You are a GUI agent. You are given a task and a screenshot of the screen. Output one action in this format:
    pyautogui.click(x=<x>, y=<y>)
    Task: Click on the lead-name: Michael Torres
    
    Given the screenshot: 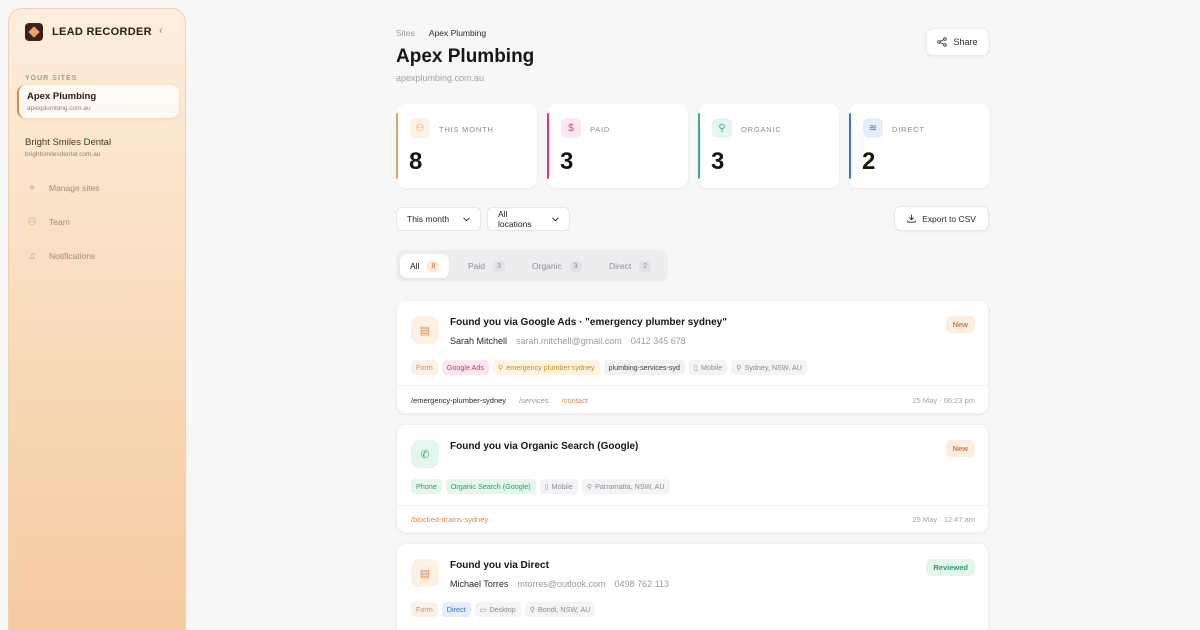 What is the action you would take?
    pyautogui.click(x=479, y=584)
    